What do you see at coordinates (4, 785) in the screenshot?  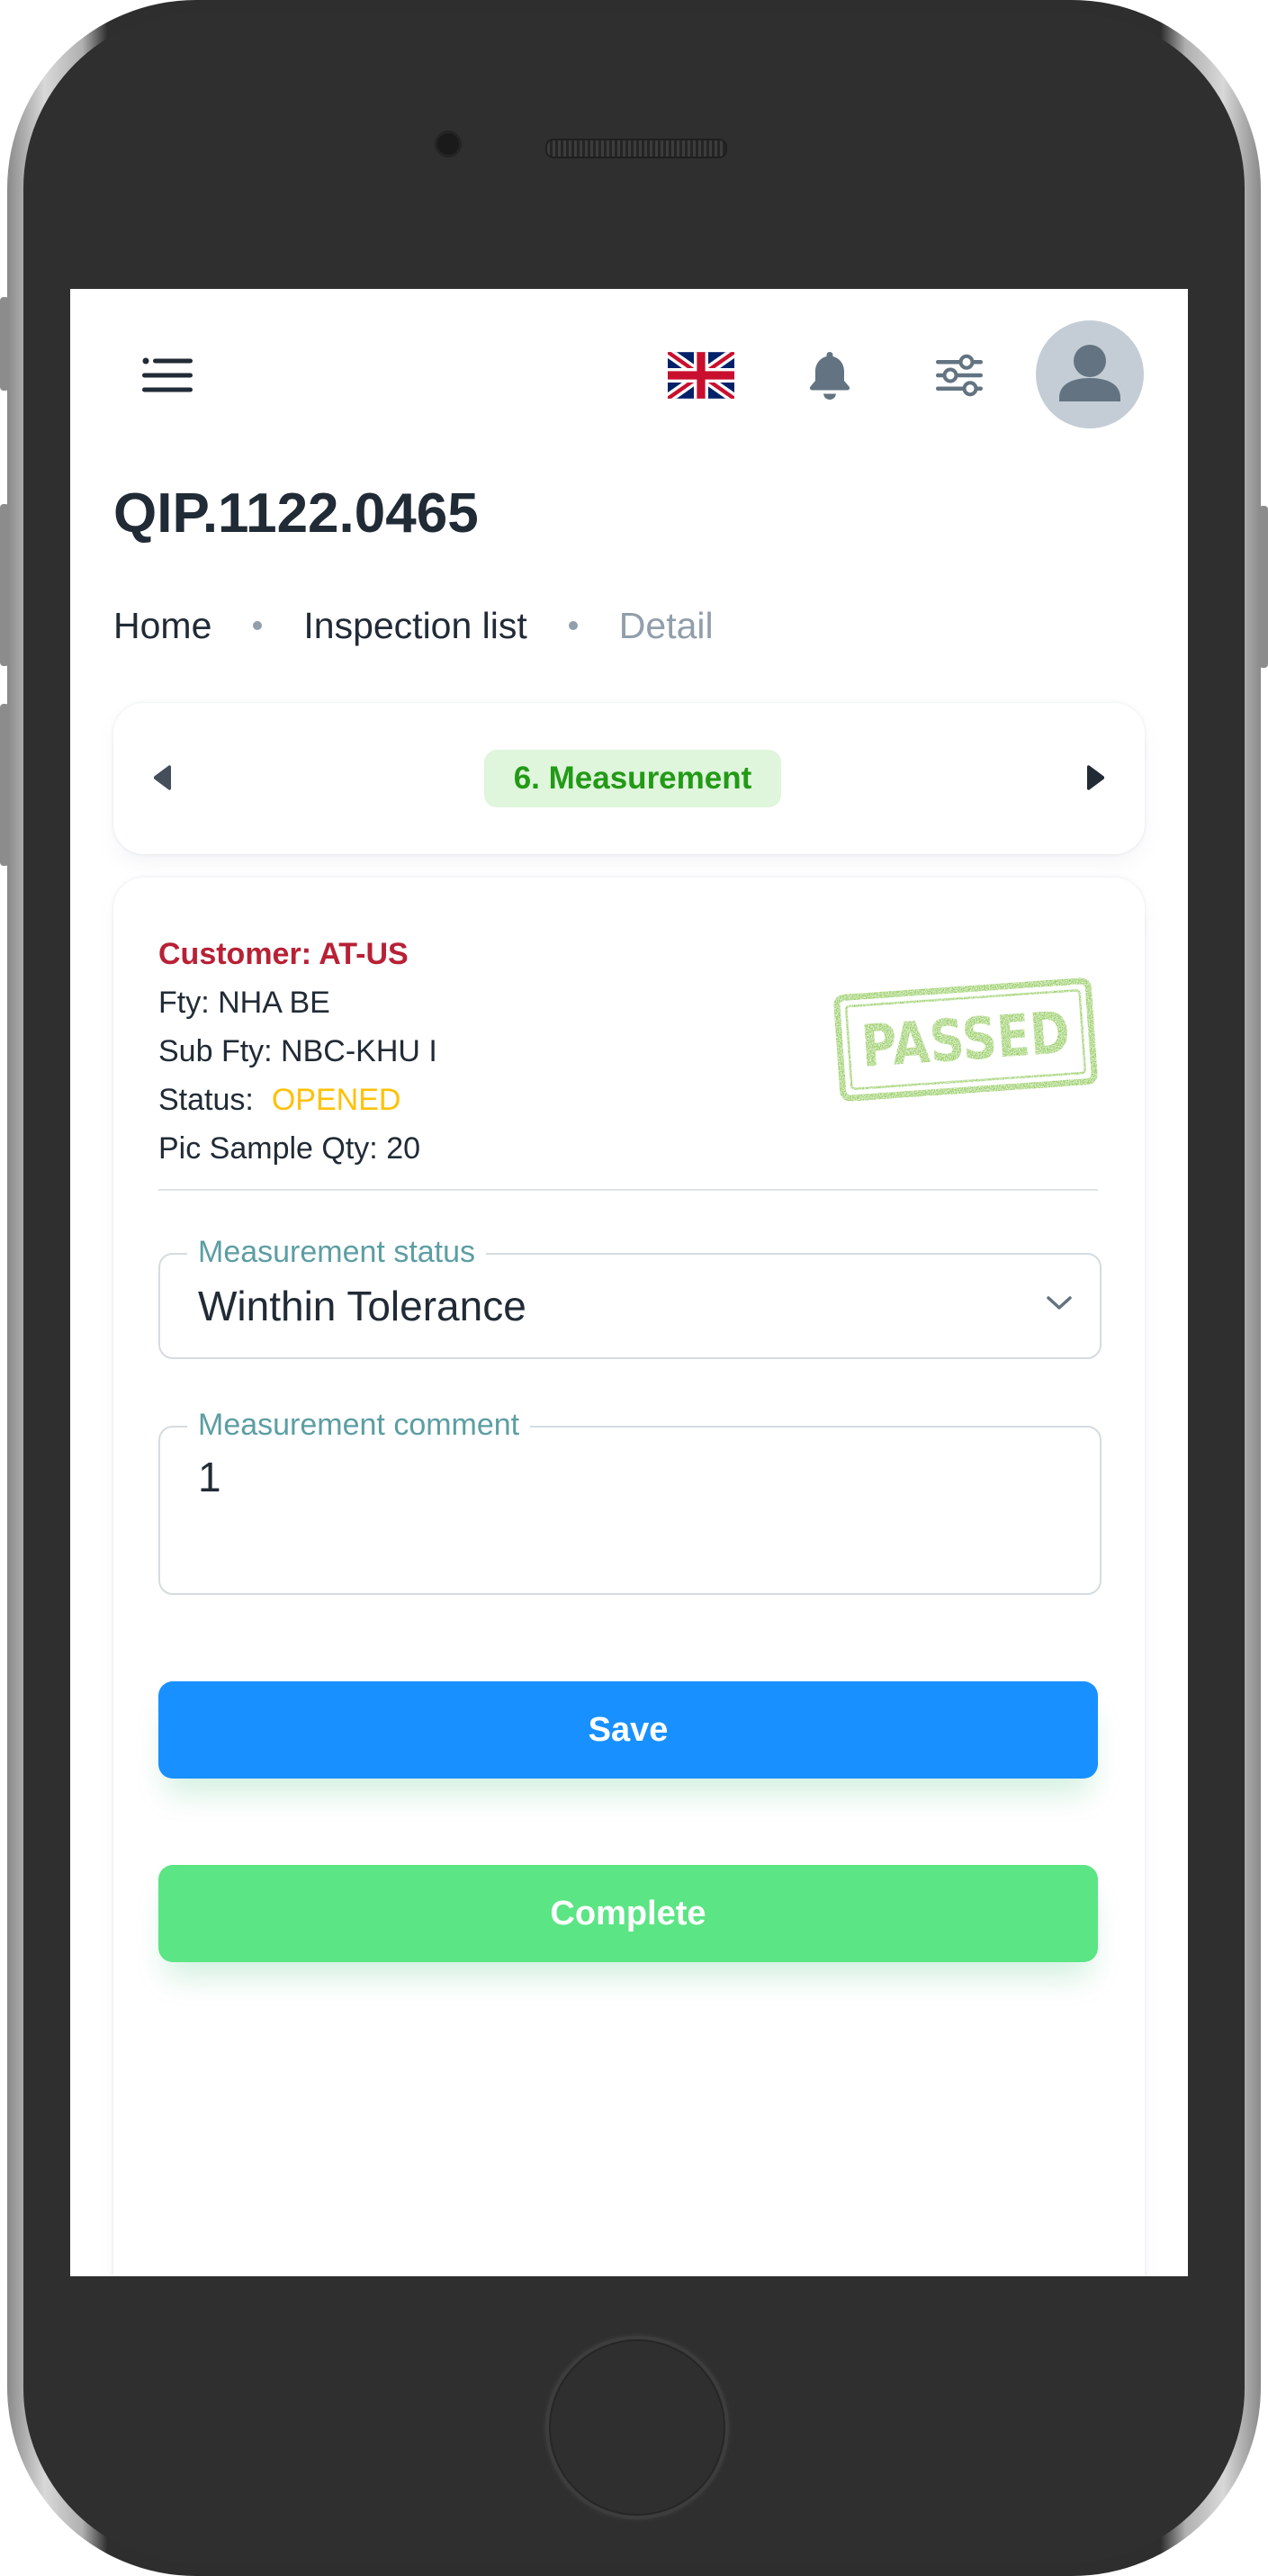 I see `phone-volume-down` at bounding box center [4, 785].